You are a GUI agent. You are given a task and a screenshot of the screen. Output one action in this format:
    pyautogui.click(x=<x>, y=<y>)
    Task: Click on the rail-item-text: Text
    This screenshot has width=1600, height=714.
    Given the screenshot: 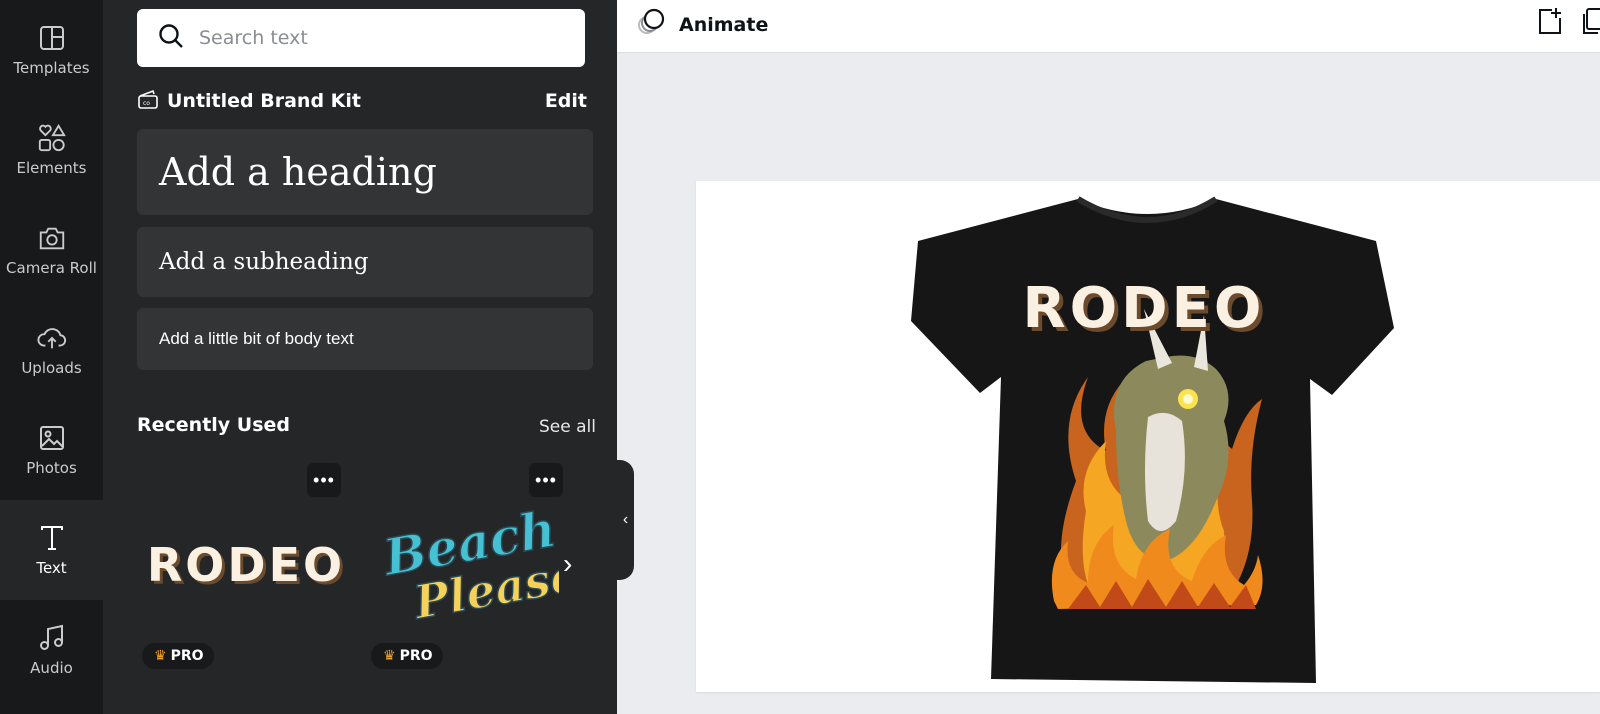 What is the action you would take?
    pyautogui.click(x=51, y=550)
    